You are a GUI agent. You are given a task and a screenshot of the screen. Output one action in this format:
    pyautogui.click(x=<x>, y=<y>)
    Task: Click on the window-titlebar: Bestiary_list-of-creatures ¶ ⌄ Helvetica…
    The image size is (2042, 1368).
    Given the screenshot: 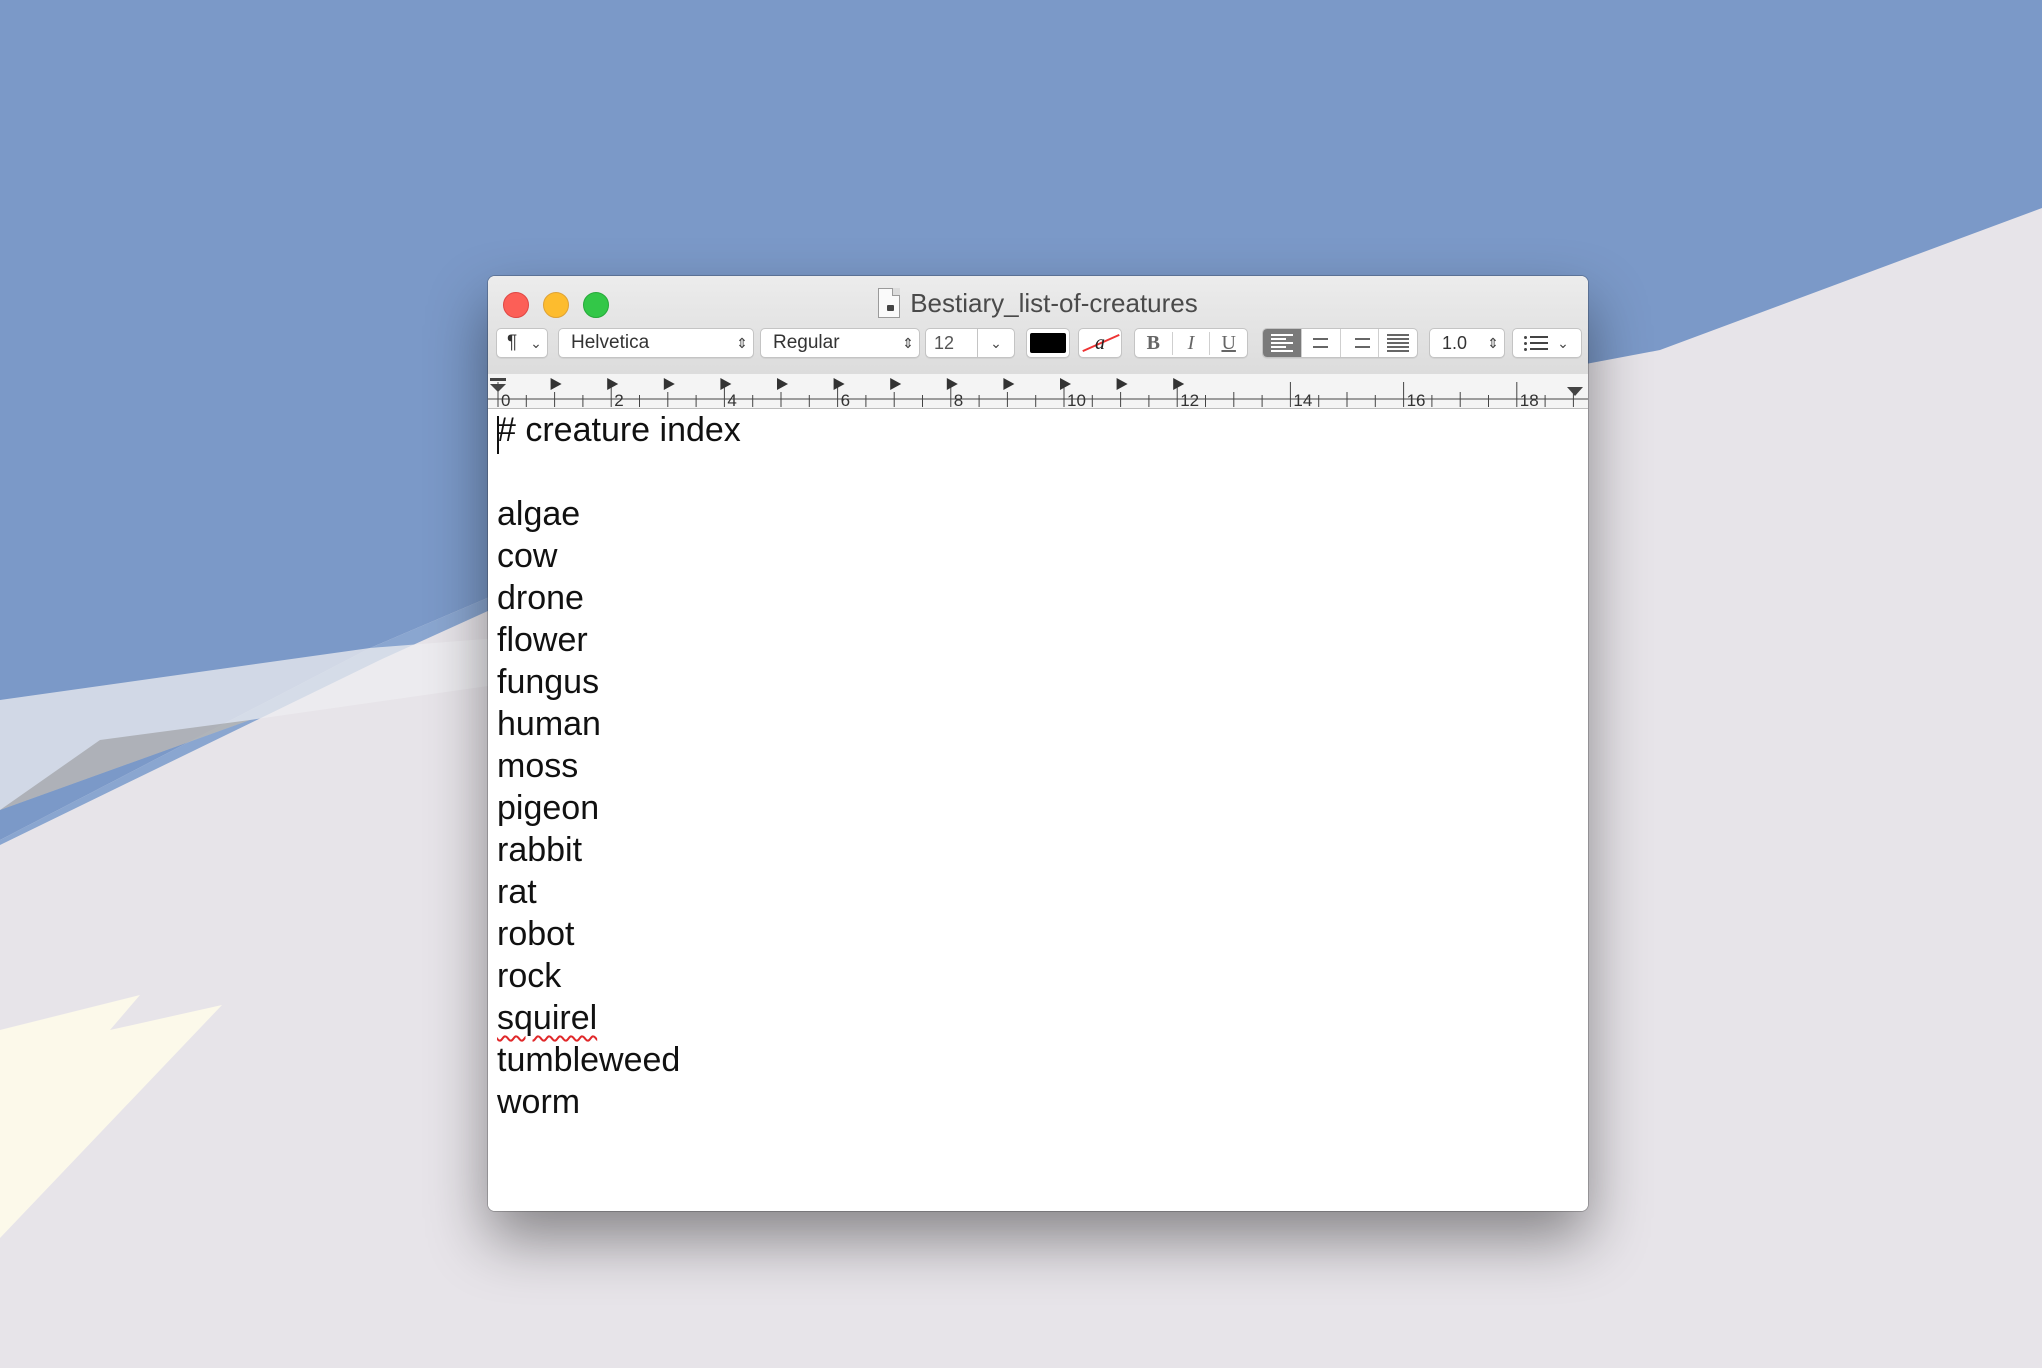 What is the action you would take?
    pyautogui.click(x=1038, y=325)
    